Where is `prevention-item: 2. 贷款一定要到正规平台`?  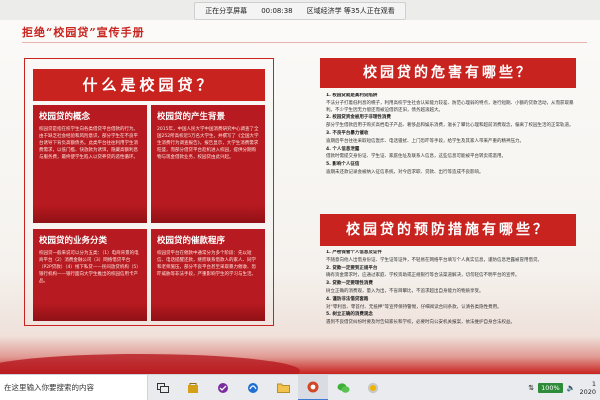
prevention-item: 2. 贷款一定要到正规平台 is located at coordinates (352, 268).